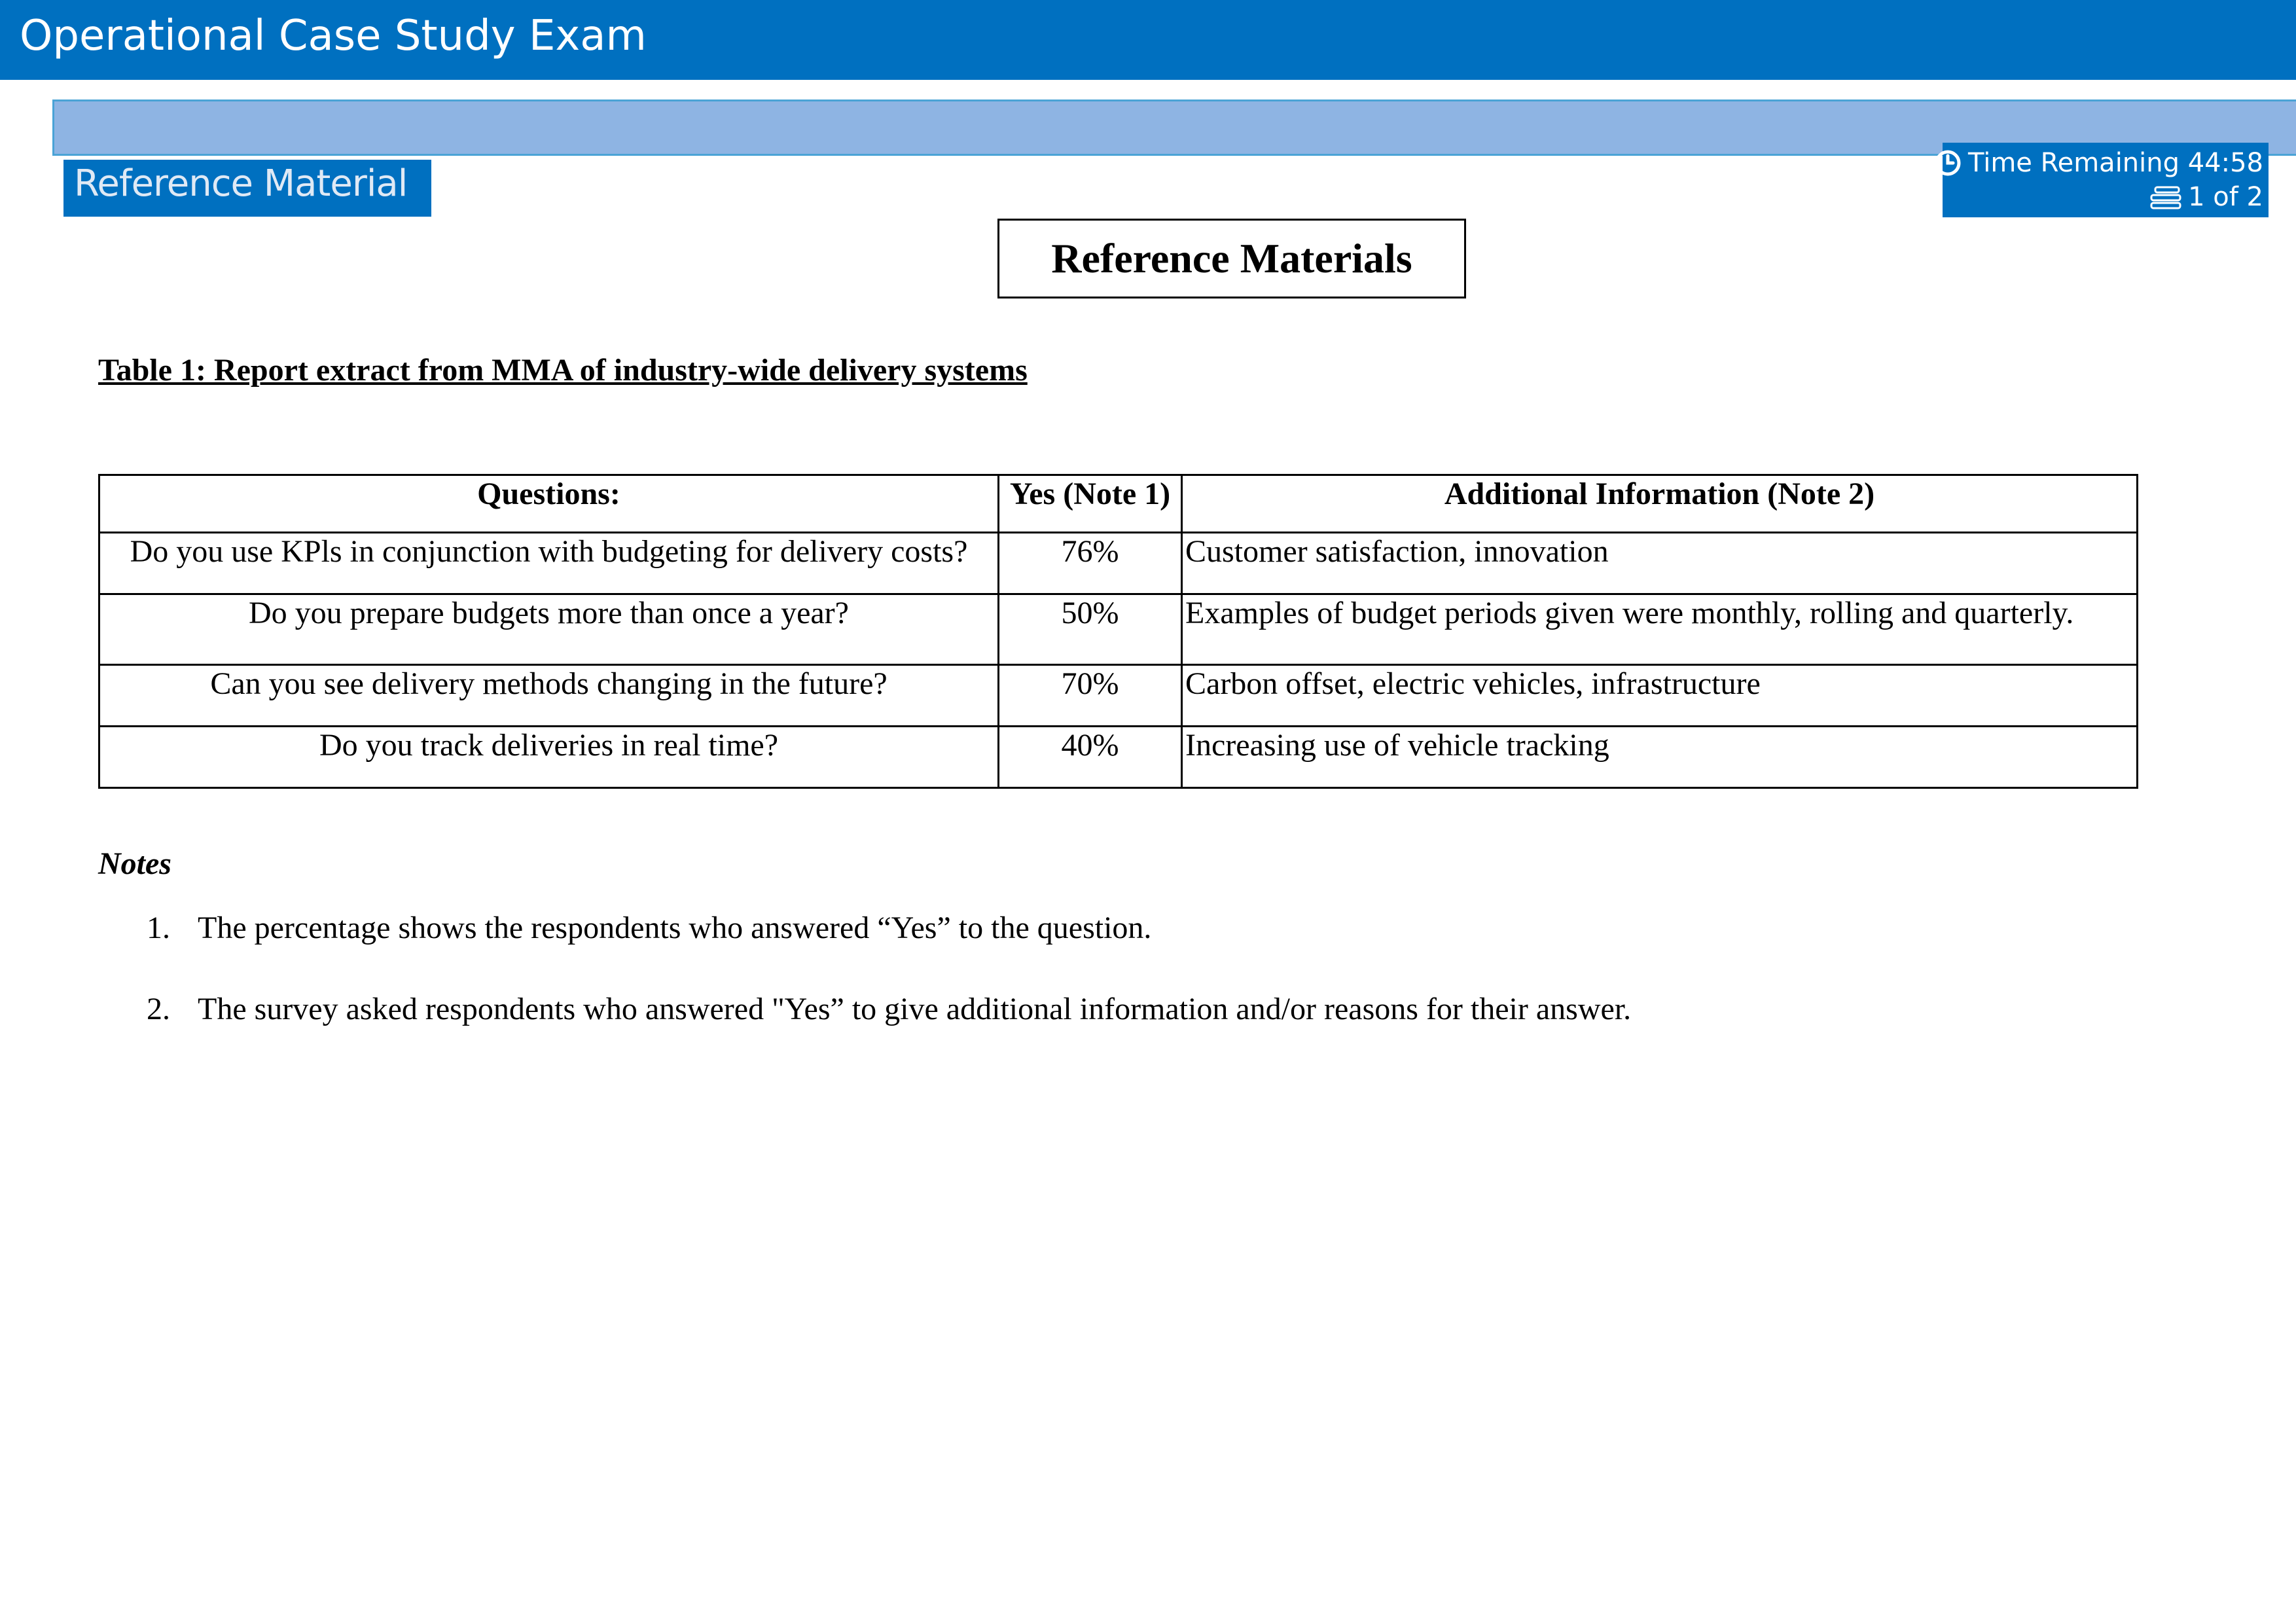 Image resolution: width=2296 pixels, height=1624 pixels. I want to click on additional-info-cell: Increasing use of vehicle tracking, so click(1659, 757).